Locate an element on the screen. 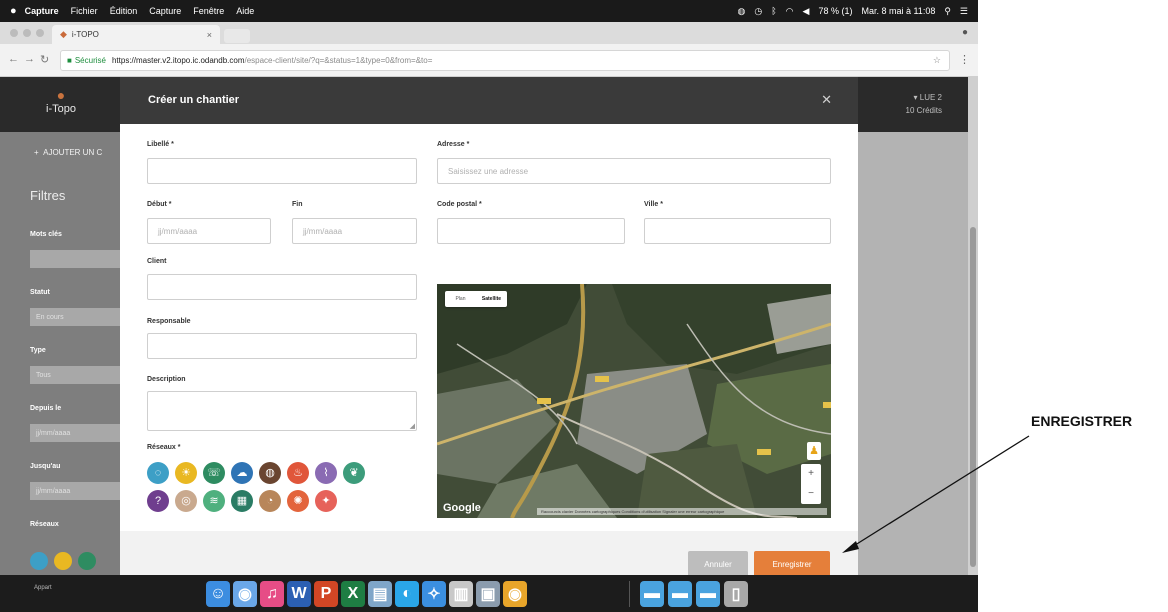 The height and width of the screenshot is (612, 1168). annotation-arrow is located at coordinates (936, 494).